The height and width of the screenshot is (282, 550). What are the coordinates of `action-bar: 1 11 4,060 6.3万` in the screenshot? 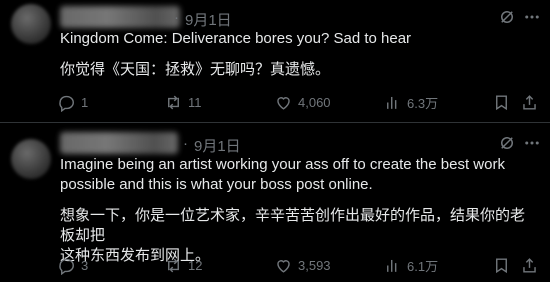 It's located at (300, 102).